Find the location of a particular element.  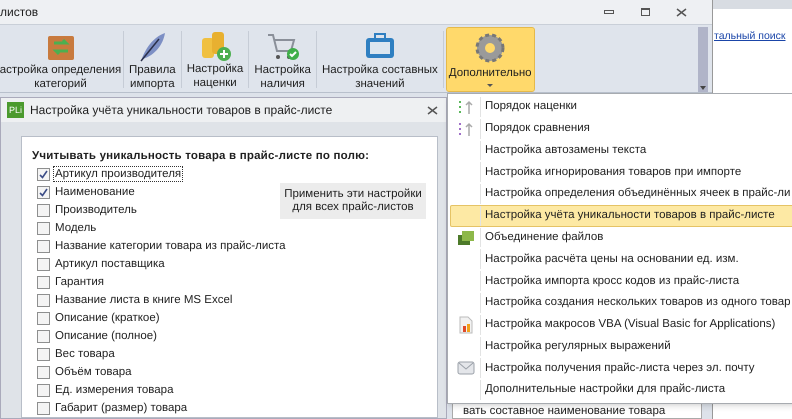

checkbox-row: Название листа в книге MS Excel is located at coordinates (135, 300).